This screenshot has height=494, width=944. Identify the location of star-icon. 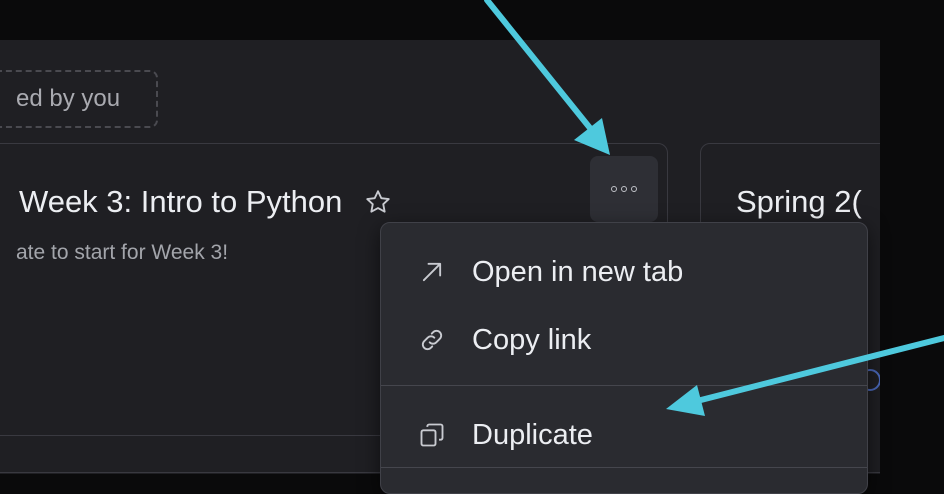
(378, 202).